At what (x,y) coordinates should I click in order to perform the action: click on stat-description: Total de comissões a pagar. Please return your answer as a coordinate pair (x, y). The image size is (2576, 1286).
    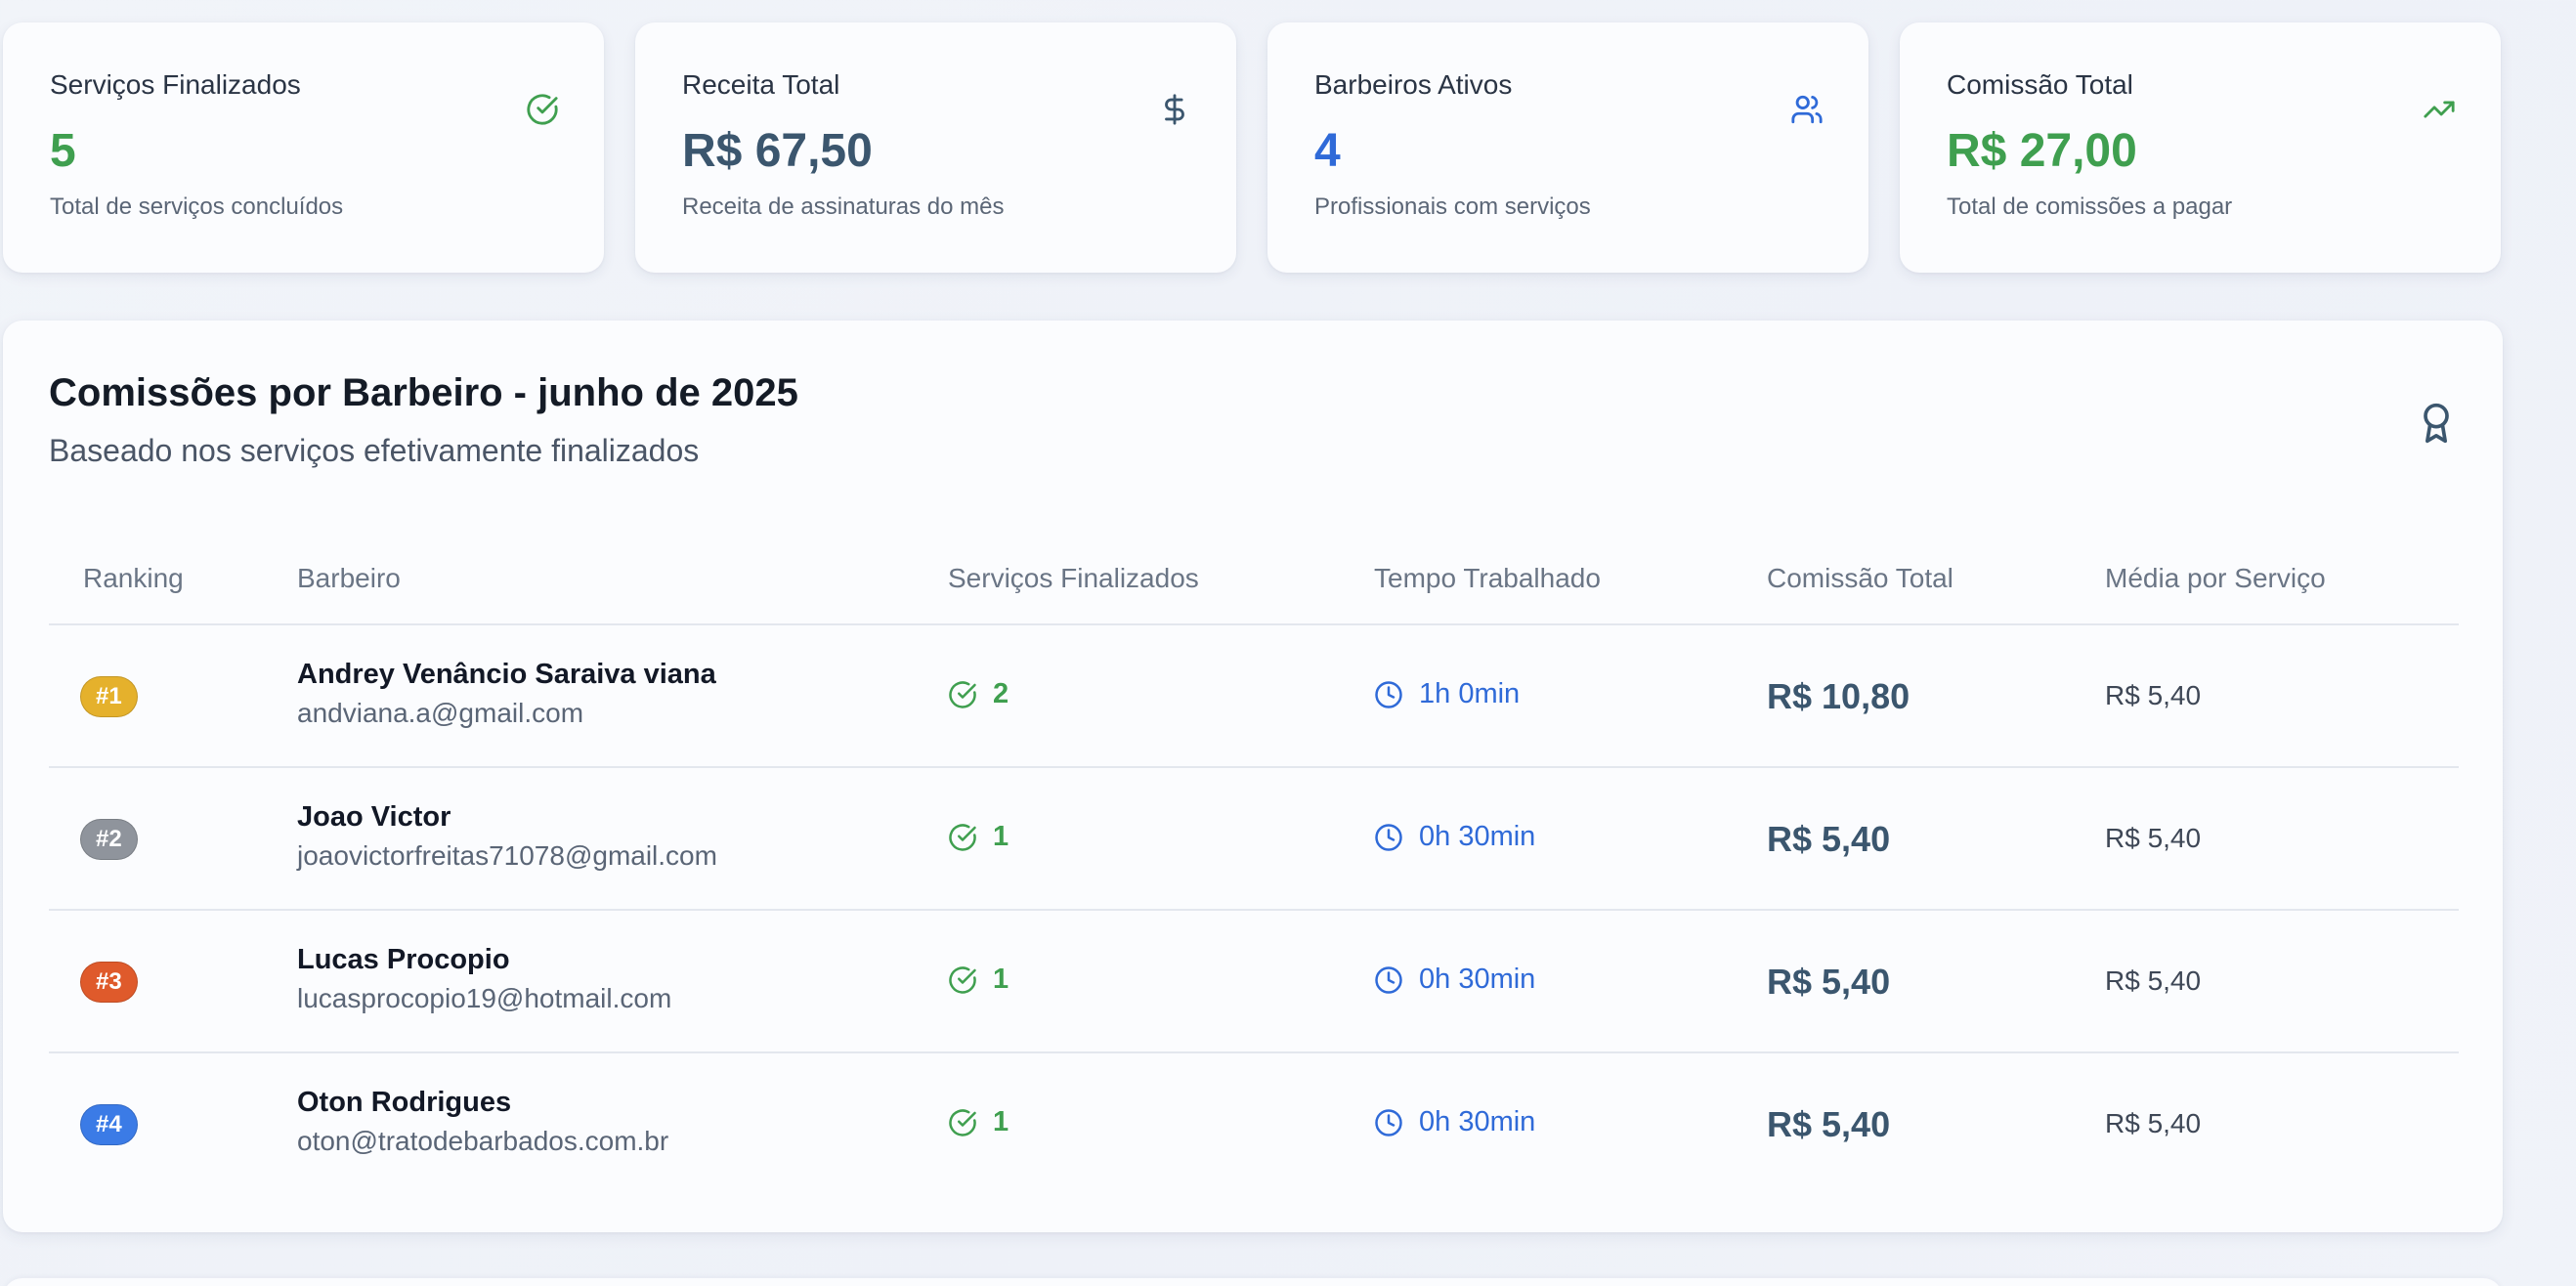
    Looking at the image, I should click on (2090, 207).